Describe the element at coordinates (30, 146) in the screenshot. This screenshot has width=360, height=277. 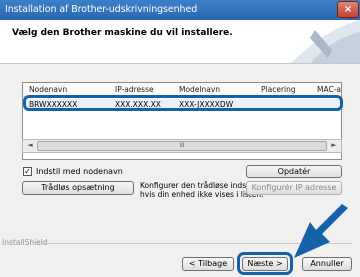
I see `scroll-left-icon: ◄` at that location.